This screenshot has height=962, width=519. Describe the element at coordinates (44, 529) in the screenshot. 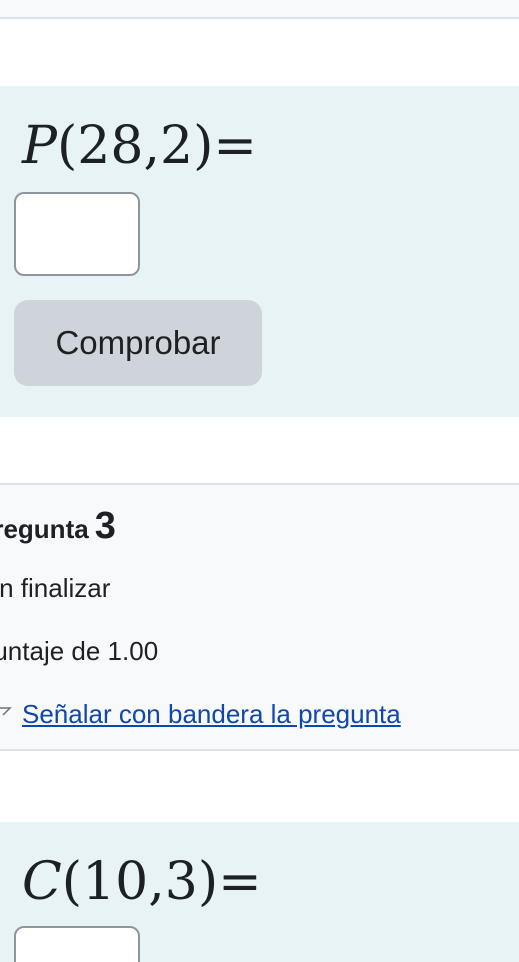

I see `question-label: Pregunta` at that location.